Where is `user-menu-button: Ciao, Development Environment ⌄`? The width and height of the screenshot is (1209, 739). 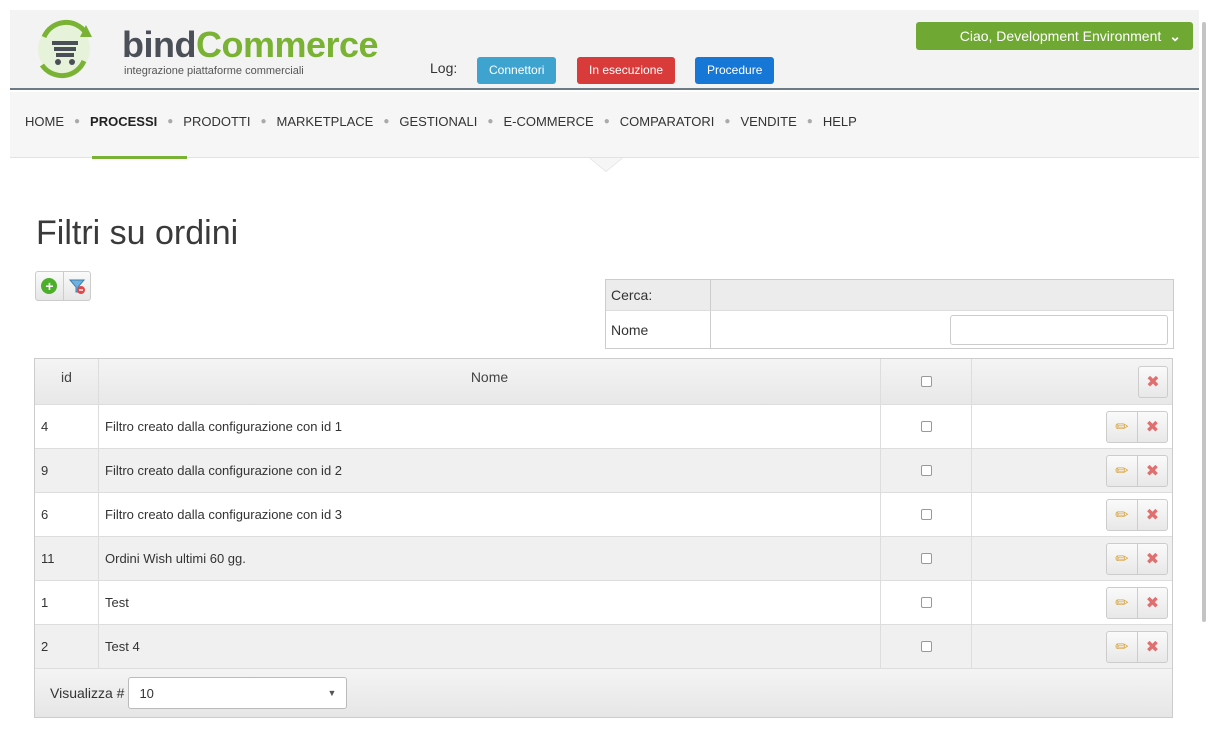 user-menu-button: Ciao, Development Environment ⌄ is located at coordinates (1054, 36).